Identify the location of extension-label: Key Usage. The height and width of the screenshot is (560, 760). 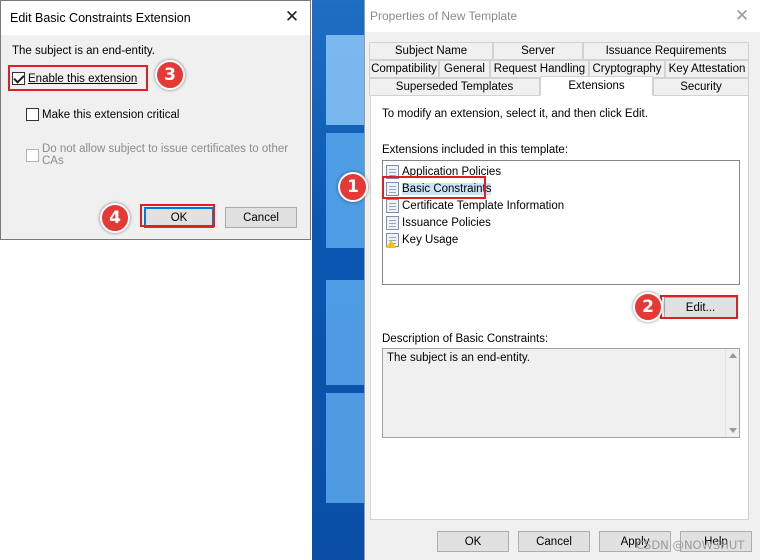
(430, 240).